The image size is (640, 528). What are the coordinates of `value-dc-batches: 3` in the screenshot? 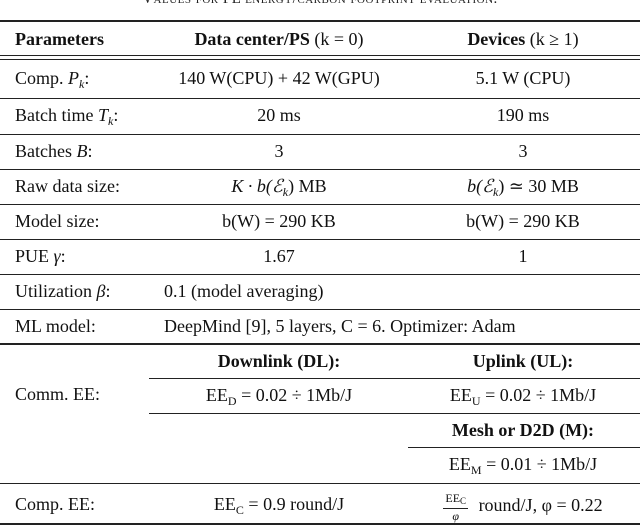 It's located at (279, 151).